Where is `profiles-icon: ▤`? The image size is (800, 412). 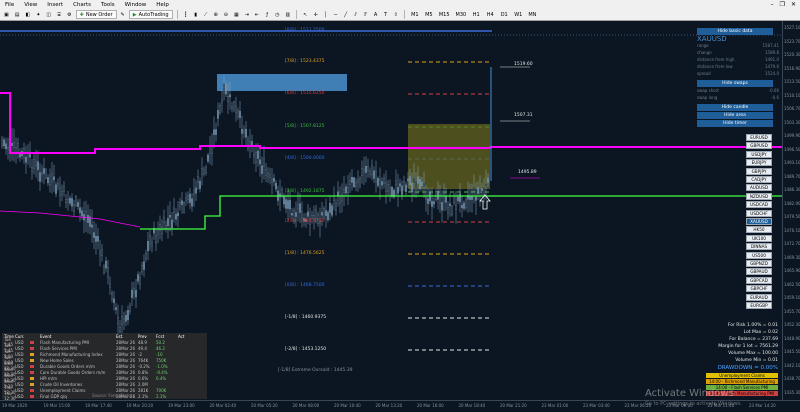 profiles-icon: ▤ is located at coordinates (17, 14).